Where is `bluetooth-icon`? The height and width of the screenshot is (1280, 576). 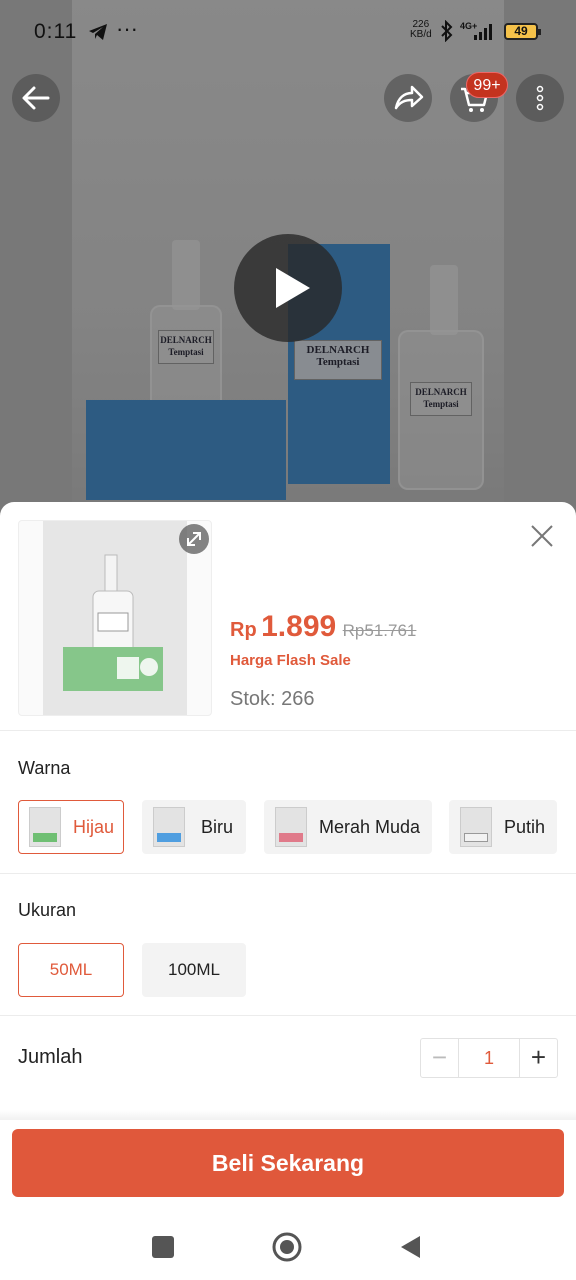 bluetooth-icon is located at coordinates (447, 33).